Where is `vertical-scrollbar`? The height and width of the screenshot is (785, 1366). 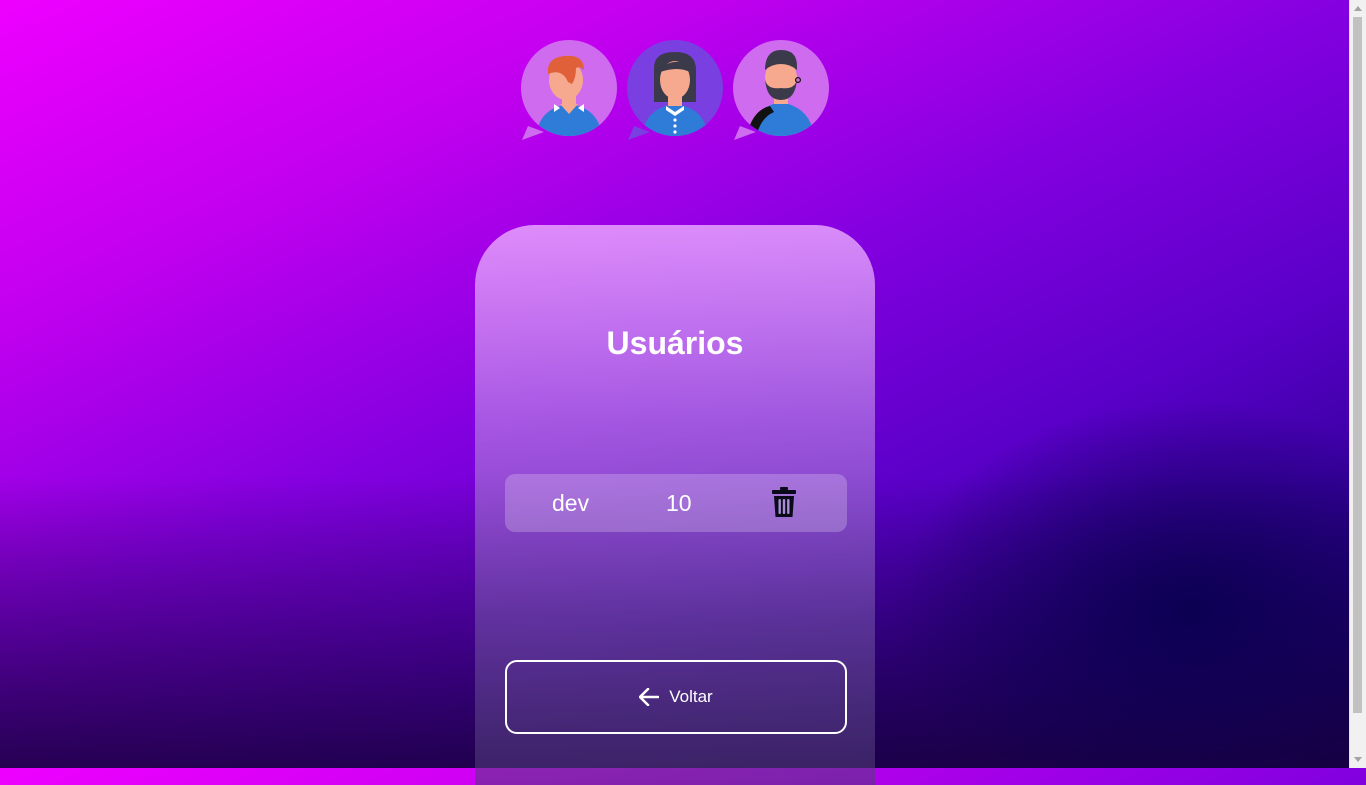
vertical-scrollbar is located at coordinates (1357, 384).